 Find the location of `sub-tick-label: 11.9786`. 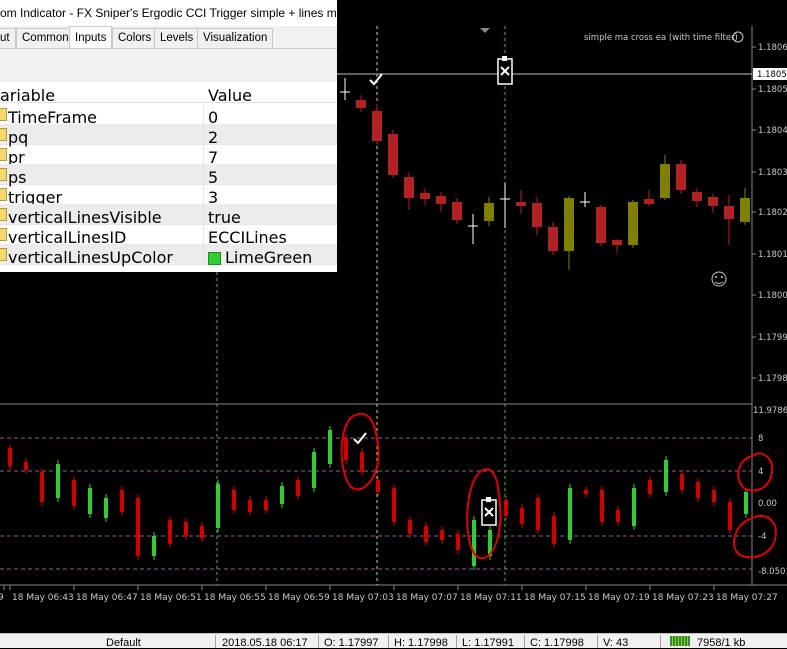

sub-tick-label: 11.9786 is located at coordinates (770, 411).